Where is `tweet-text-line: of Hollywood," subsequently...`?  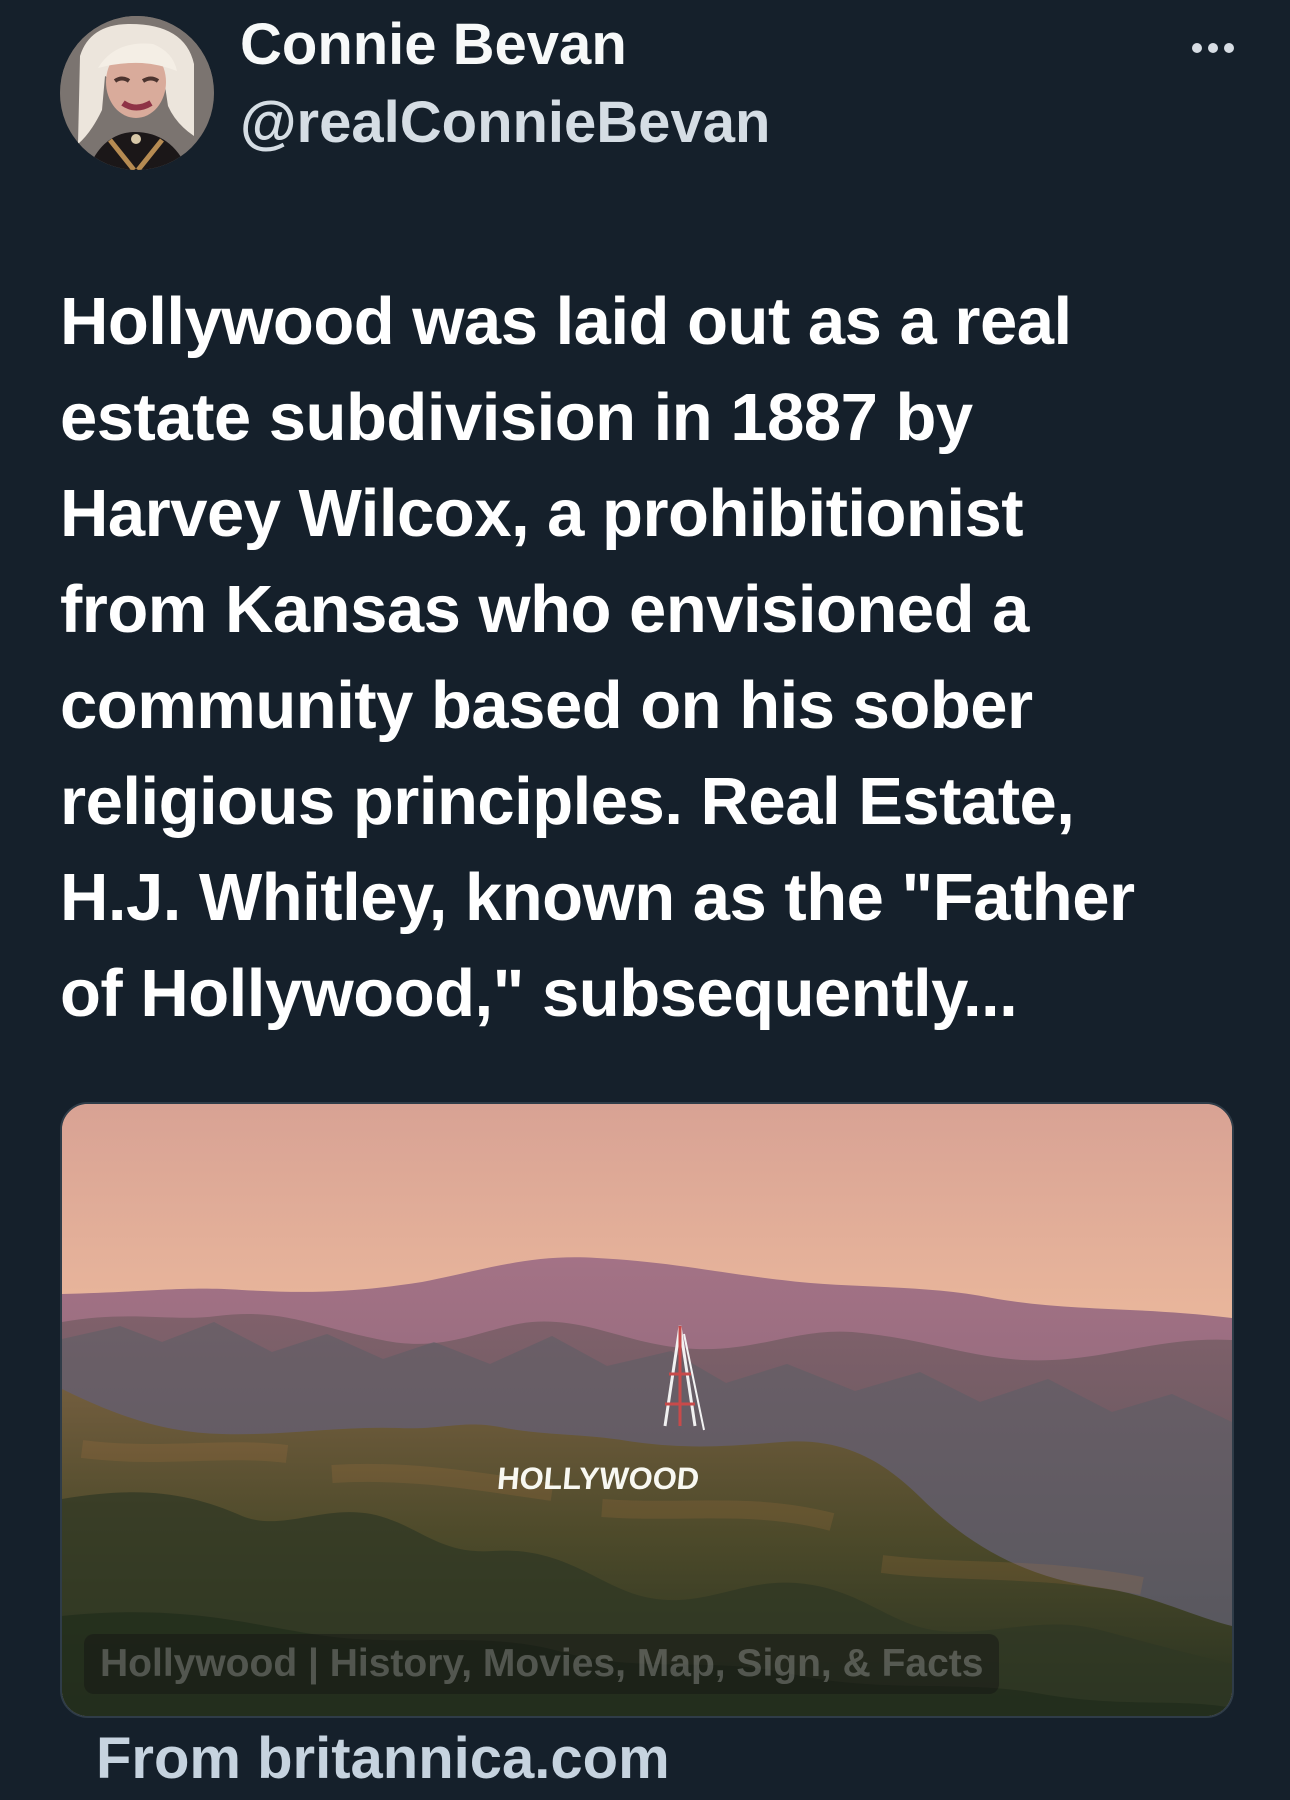 tweet-text-line: of Hollywood," subsequently... is located at coordinates (539, 993).